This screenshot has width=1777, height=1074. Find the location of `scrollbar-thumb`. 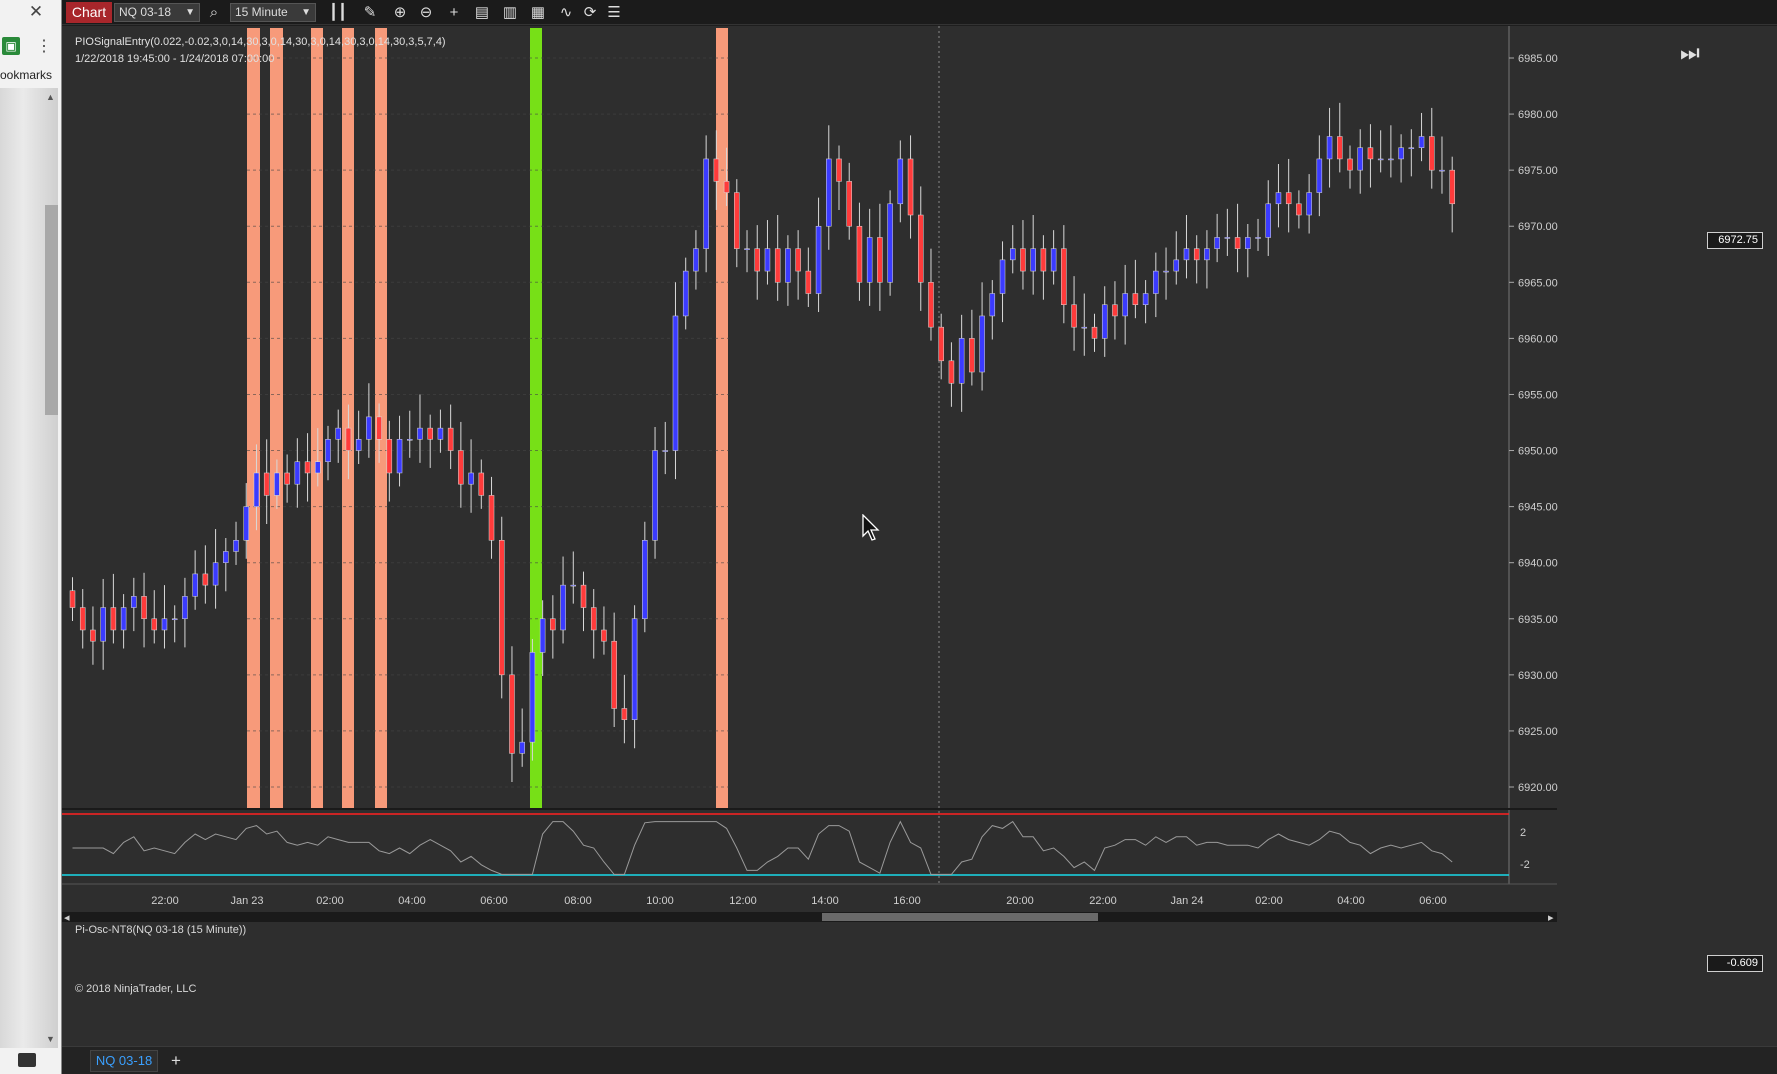

scrollbar-thumb is located at coordinates (51, 310).